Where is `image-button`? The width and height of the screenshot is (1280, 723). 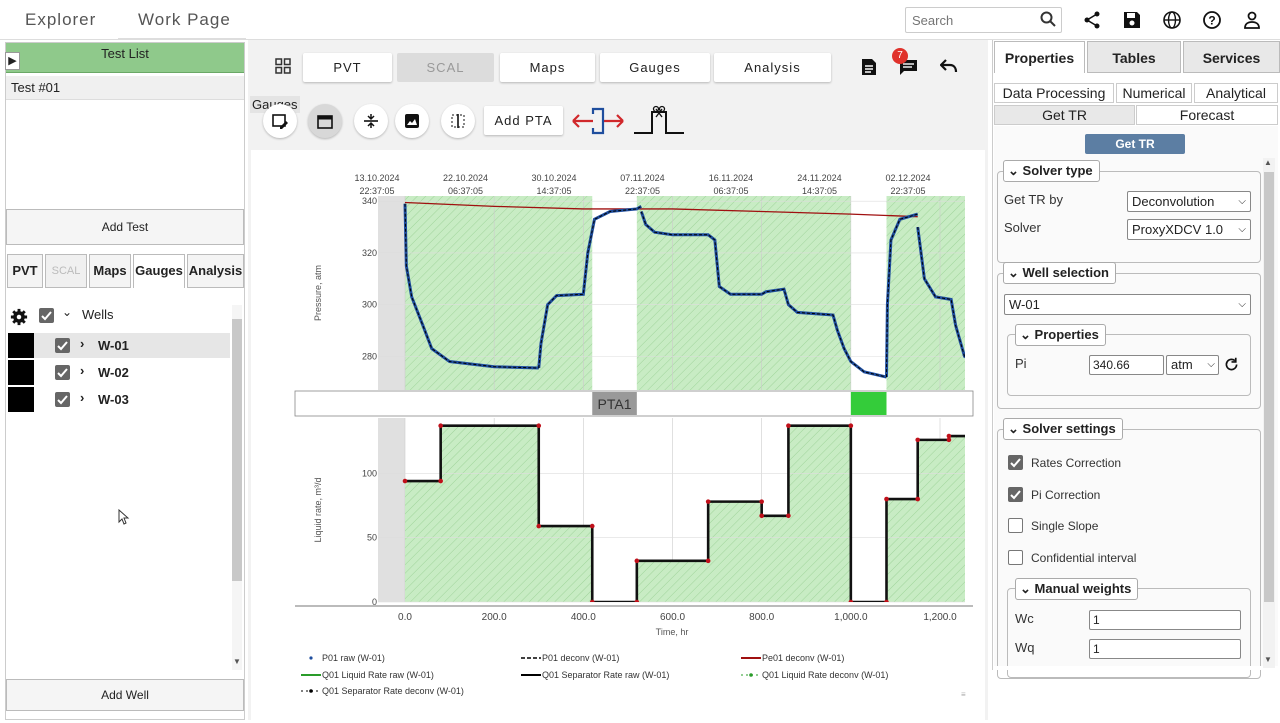 image-button is located at coordinates (412, 121).